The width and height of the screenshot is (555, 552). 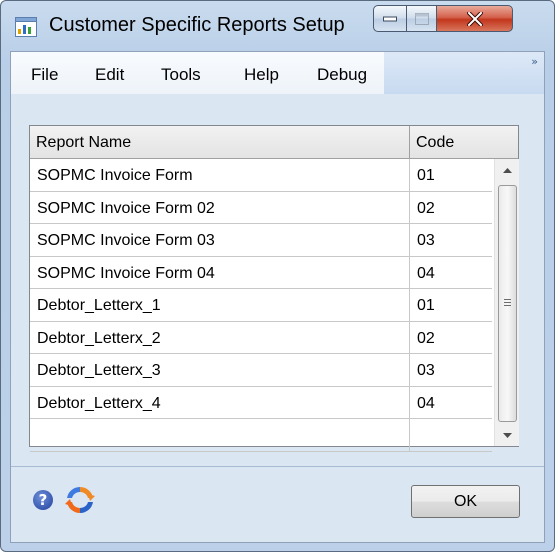 I want to click on menu-bar: File Edit Tools Help Debug », so click(x=277, y=73).